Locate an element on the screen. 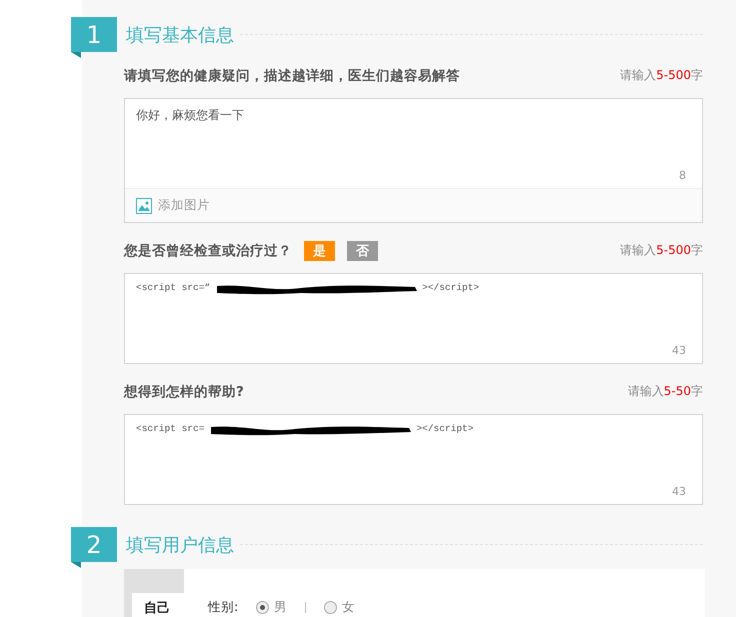  question-field: <script src= ></script> 43 is located at coordinates (413, 459).